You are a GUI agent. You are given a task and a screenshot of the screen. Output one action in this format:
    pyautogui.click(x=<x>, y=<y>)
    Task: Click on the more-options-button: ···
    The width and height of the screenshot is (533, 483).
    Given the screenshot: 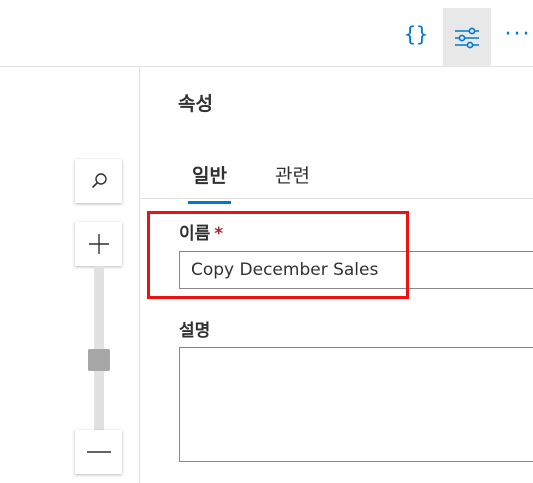 What is the action you would take?
    pyautogui.click(x=514, y=34)
    